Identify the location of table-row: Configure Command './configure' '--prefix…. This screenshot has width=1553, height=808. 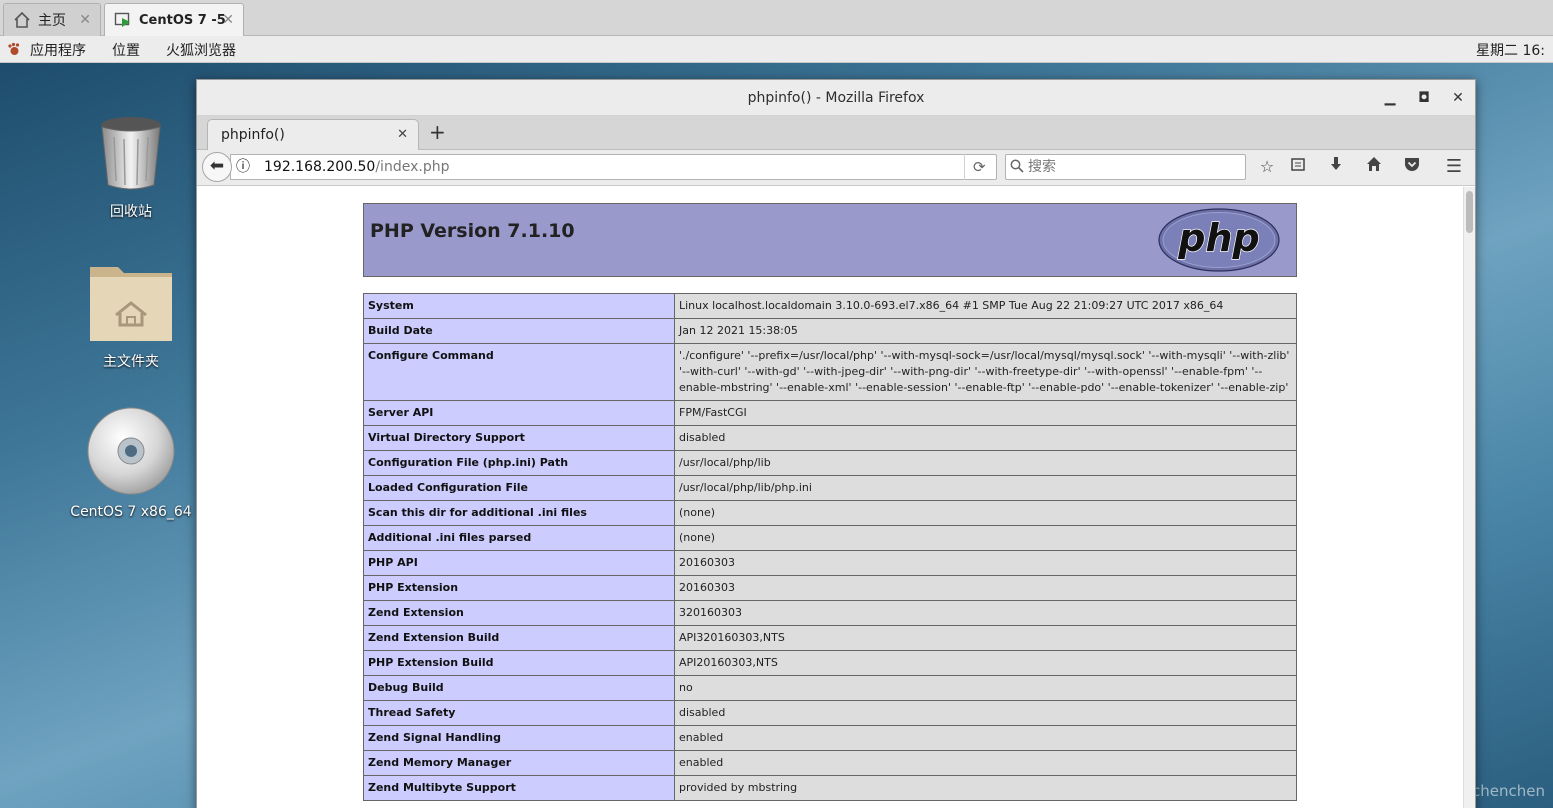
(830, 372).